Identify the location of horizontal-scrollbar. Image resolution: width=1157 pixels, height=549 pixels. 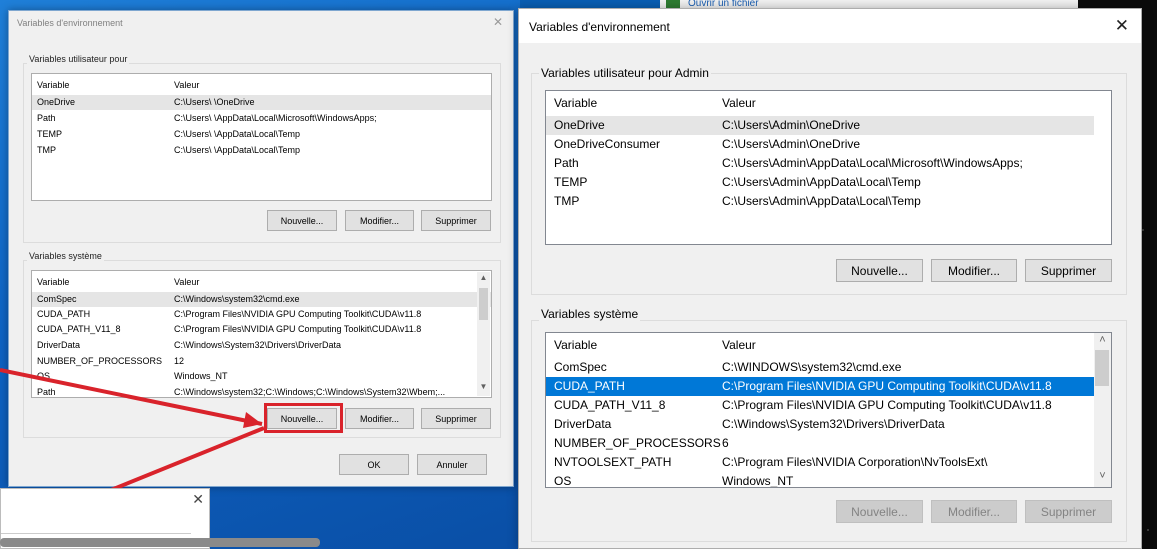
(160, 542).